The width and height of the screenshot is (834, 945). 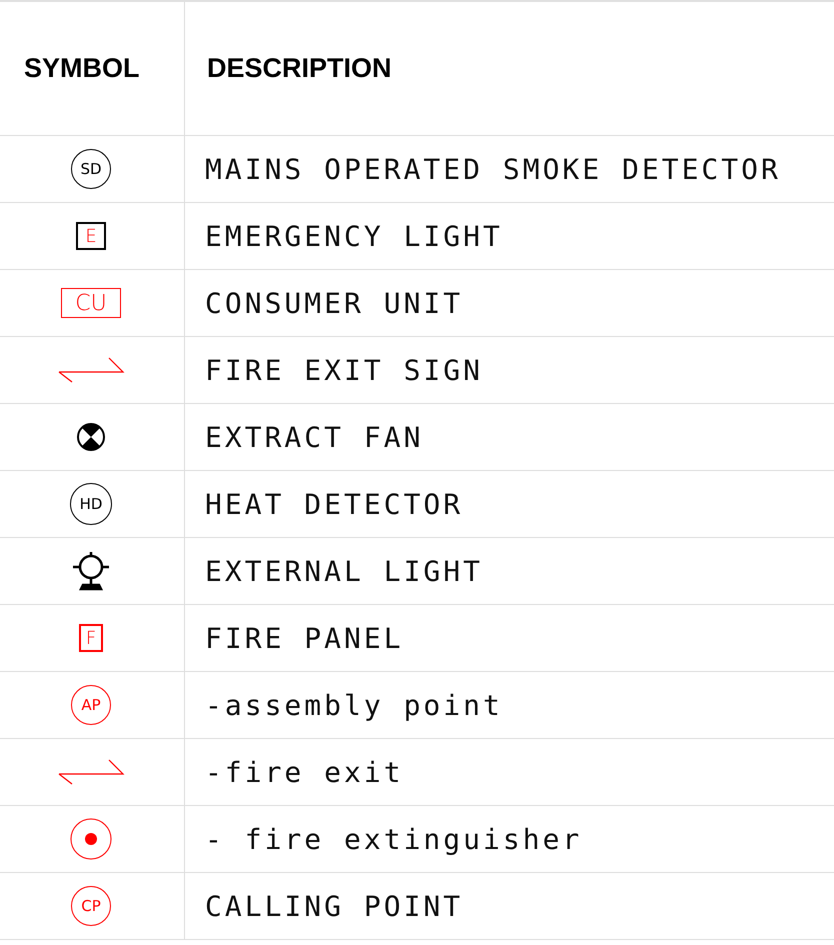 I want to click on column-header: SYMBOL, so click(x=92, y=69).